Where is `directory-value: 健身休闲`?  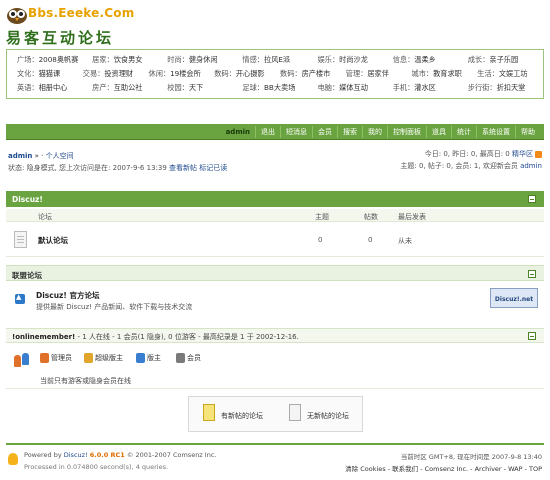
directory-value: 健身休闲 is located at coordinates (203, 59).